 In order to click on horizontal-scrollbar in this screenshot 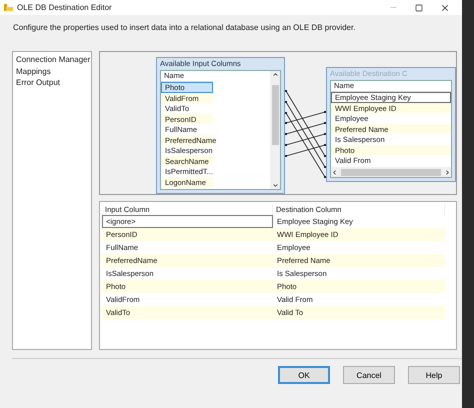, I will do `click(391, 172)`.